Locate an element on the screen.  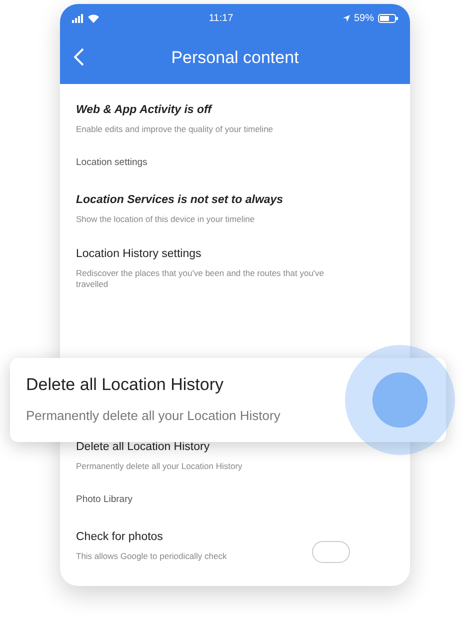
setting-title: Location Services is not set to always is located at coordinates (180, 201).